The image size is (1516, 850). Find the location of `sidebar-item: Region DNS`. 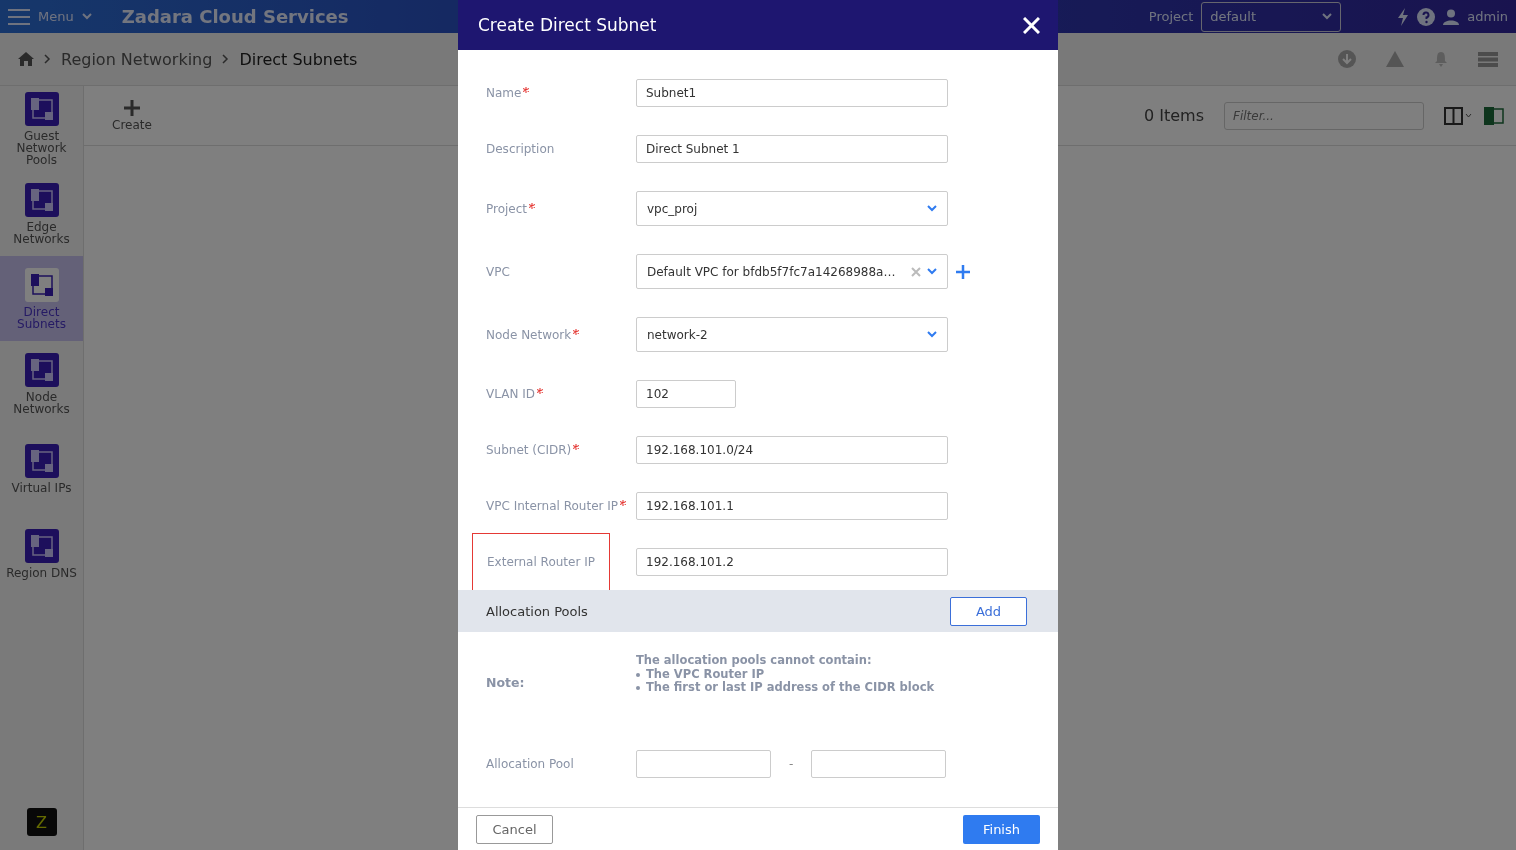

sidebar-item: Region DNS is located at coordinates (41, 553).